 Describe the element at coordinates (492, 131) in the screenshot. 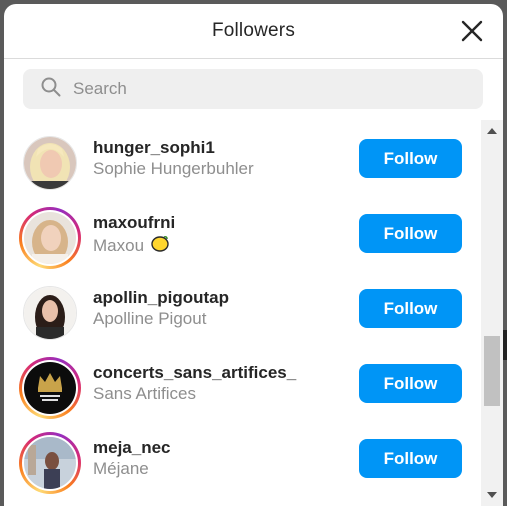

I see `scroll-up-arrow-icon` at that location.